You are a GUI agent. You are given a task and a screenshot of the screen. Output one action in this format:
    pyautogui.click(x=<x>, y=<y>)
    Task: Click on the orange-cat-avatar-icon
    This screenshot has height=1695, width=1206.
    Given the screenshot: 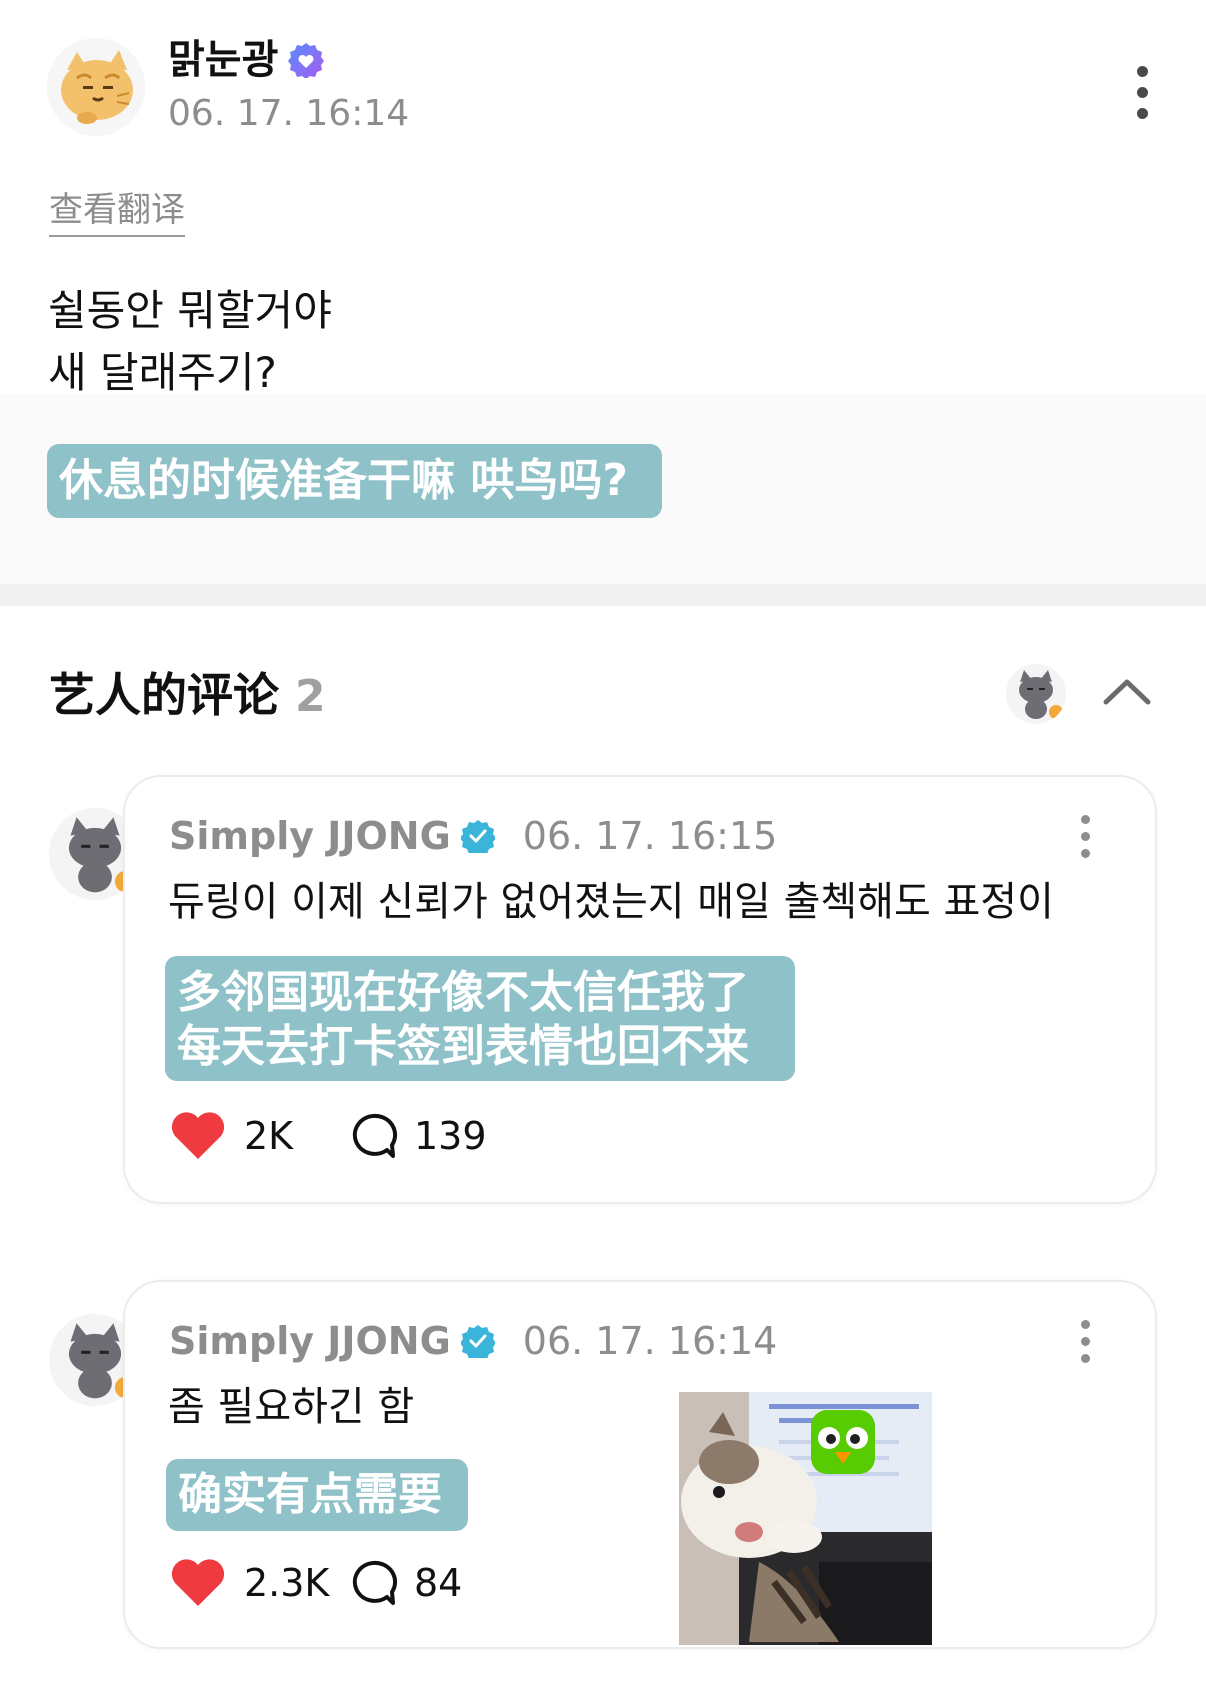 What is the action you would take?
    pyautogui.click(x=96, y=87)
    